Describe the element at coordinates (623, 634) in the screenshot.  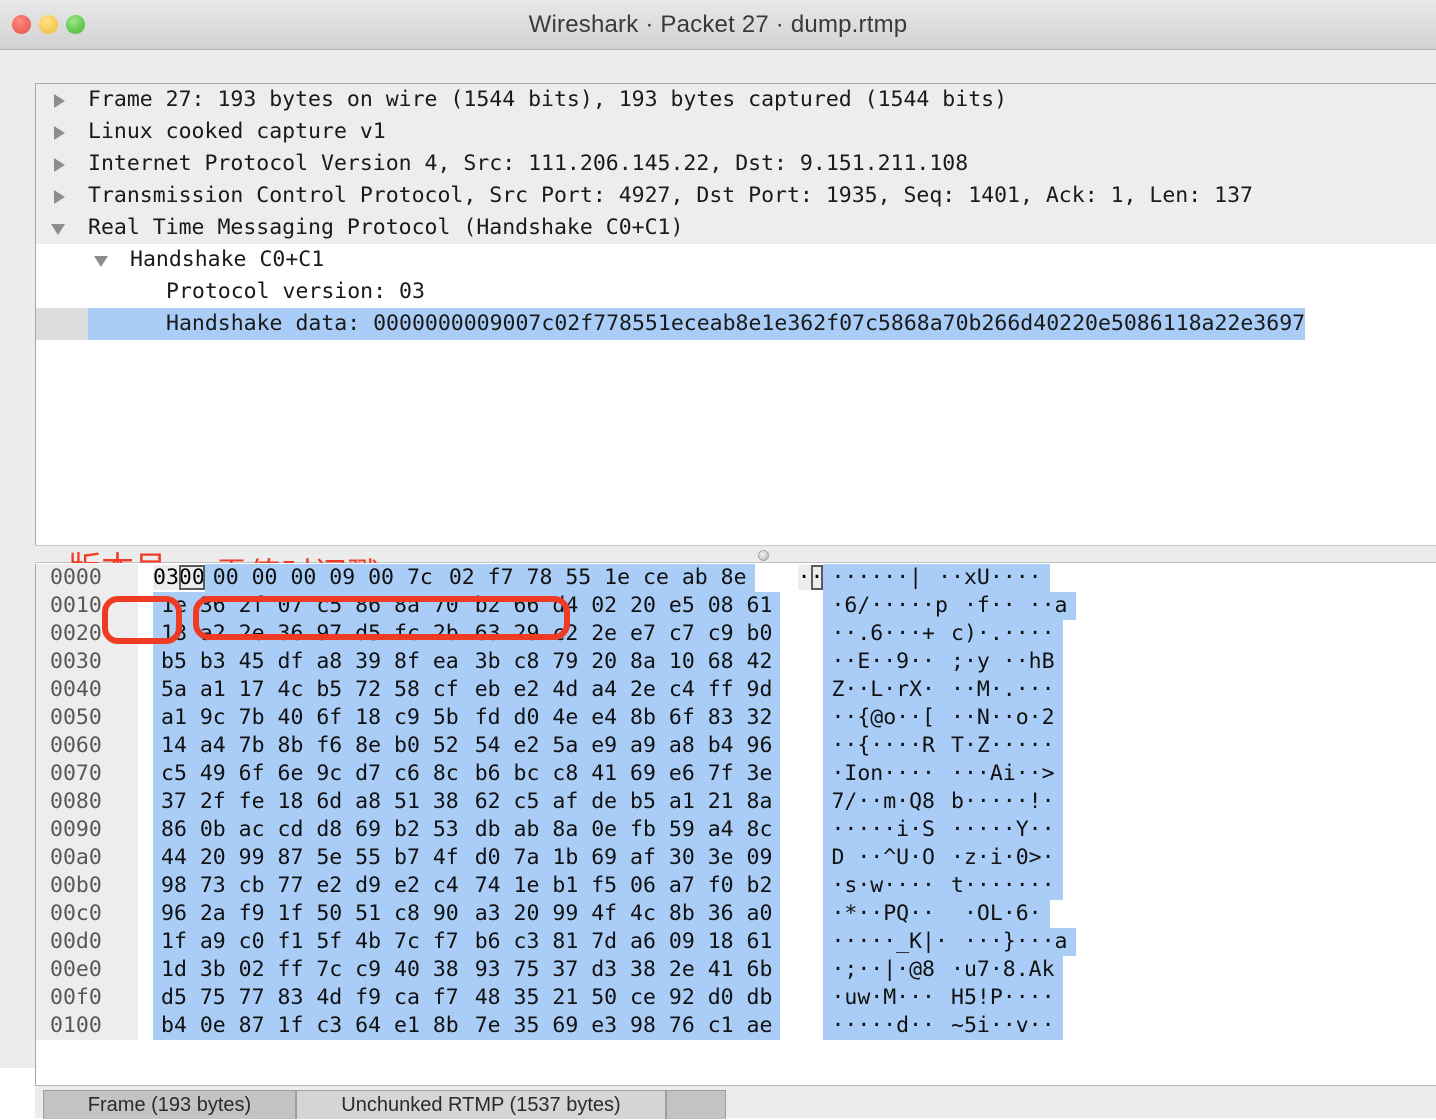
I see `hex-bytes-right: 63 29 c2 2e e7 c7 c9 b0` at that location.